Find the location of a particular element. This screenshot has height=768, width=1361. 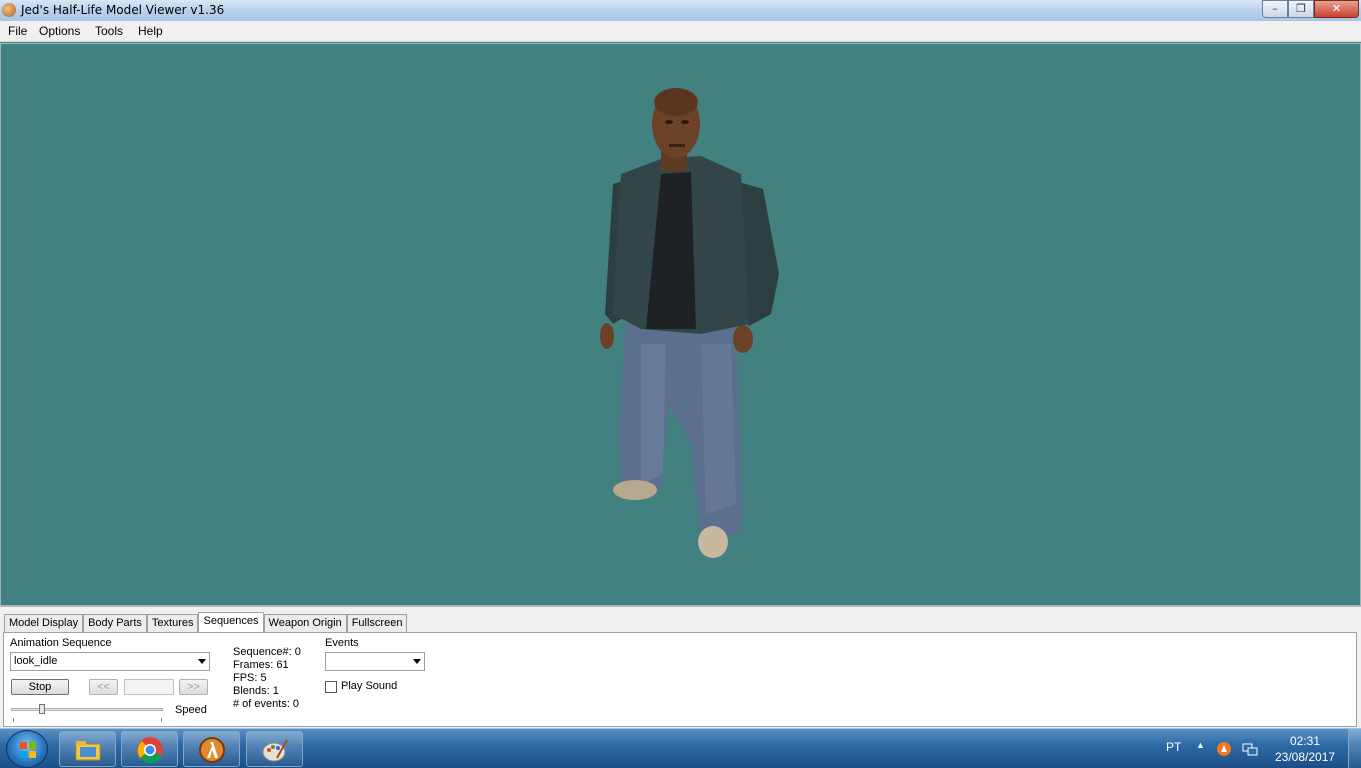

tab-weapon-origin: Weapon Origin is located at coordinates (305, 623).